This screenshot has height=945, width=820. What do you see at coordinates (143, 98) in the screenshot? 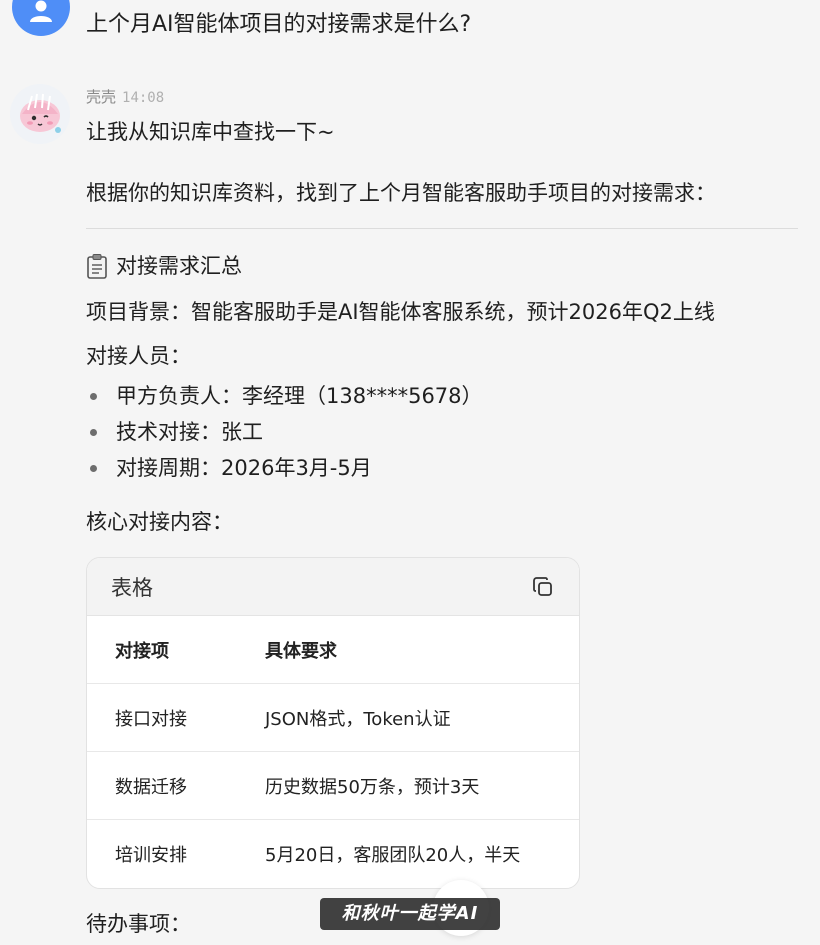
I see `message-time: 14:08` at bounding box center [143, 98].